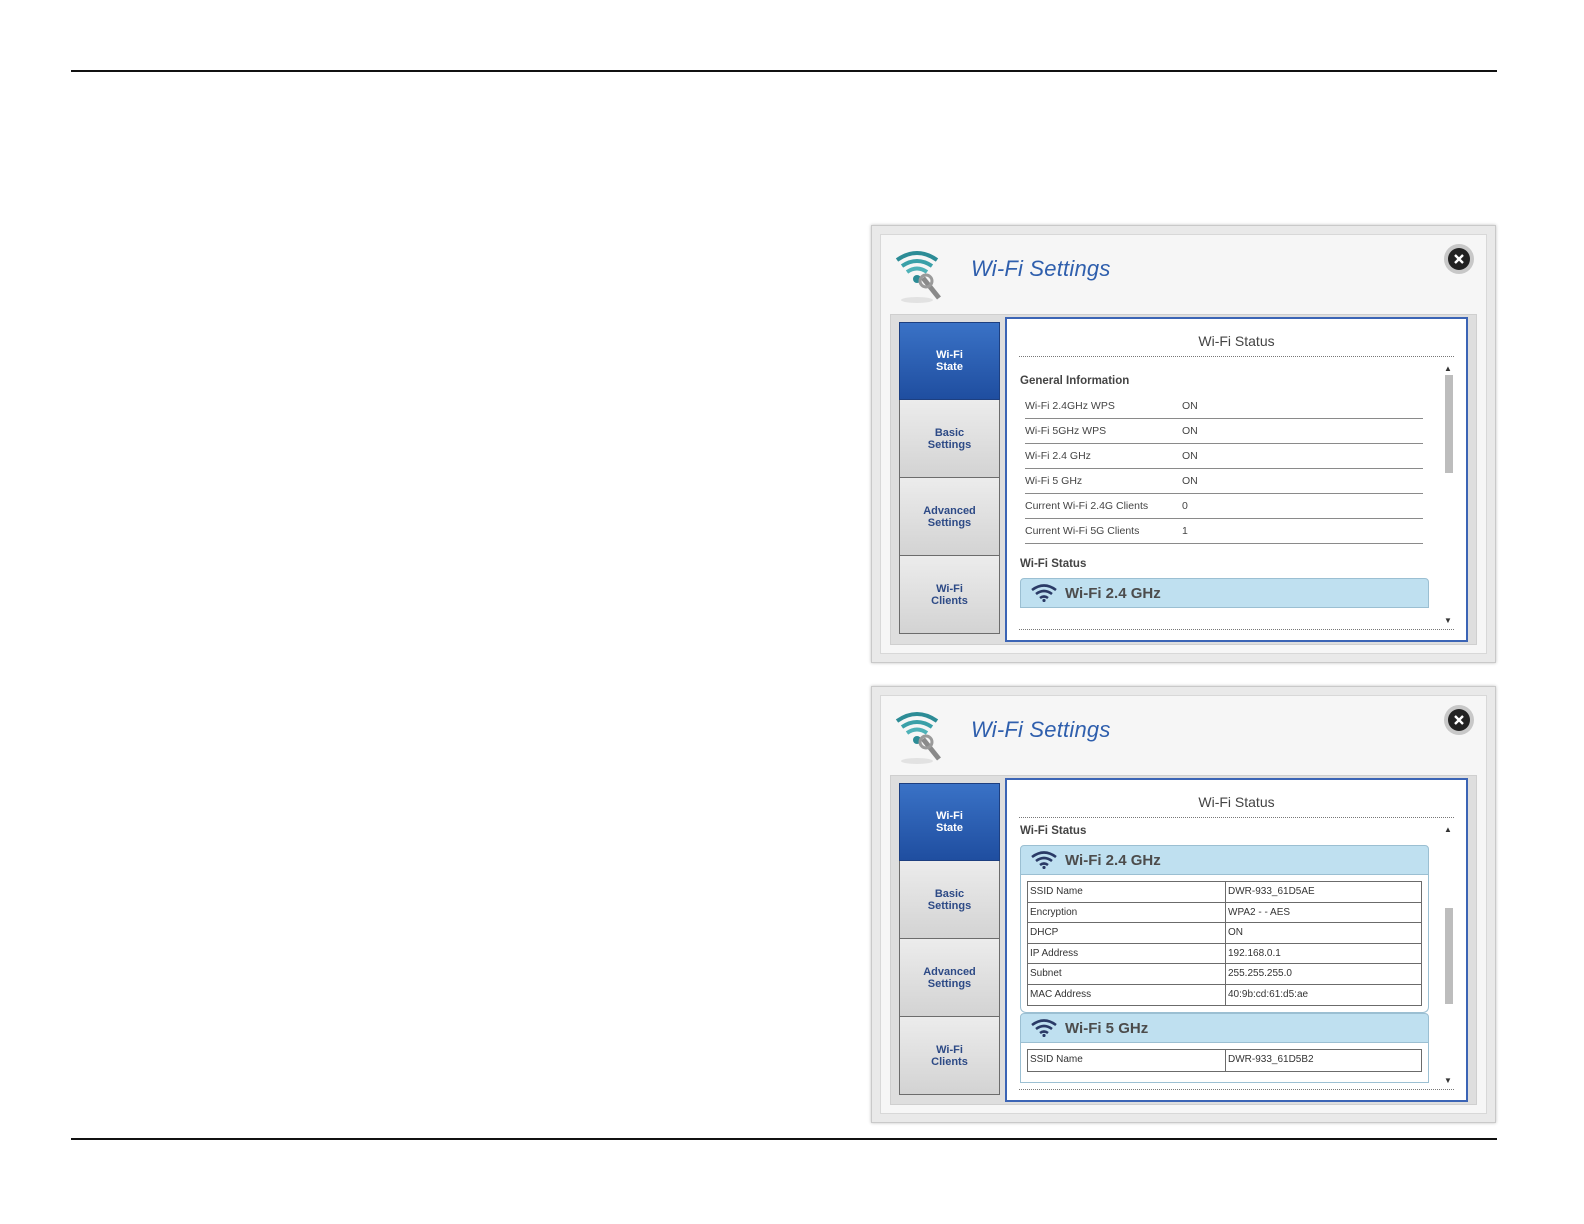 The width and height of the screenshot is (1584, 1224). I want to click on row-key: Current Wi-Fi 2.4G Clients, so click(1087, 506).